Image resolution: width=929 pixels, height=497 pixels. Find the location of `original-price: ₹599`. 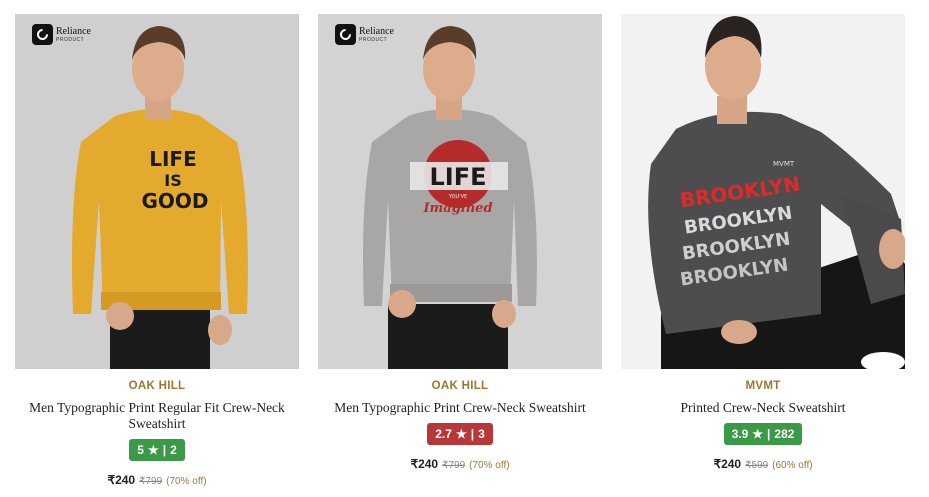

original-price: ₹599 is located at coordinates (757, 465).